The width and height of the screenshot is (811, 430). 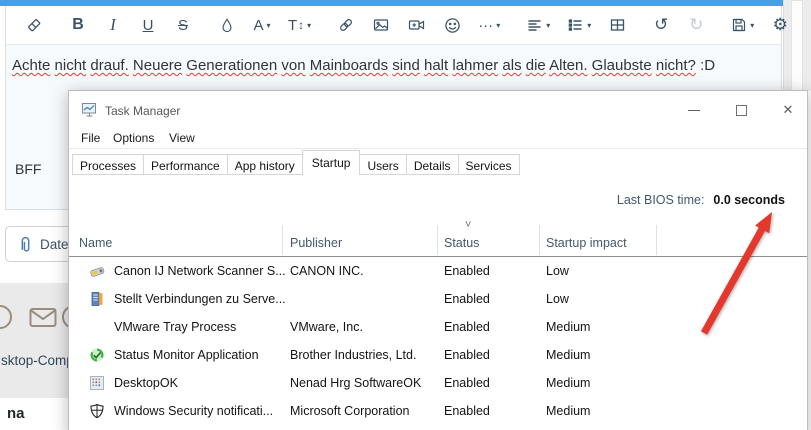 I want to click on maximize-button, so click(x=741, y=110).